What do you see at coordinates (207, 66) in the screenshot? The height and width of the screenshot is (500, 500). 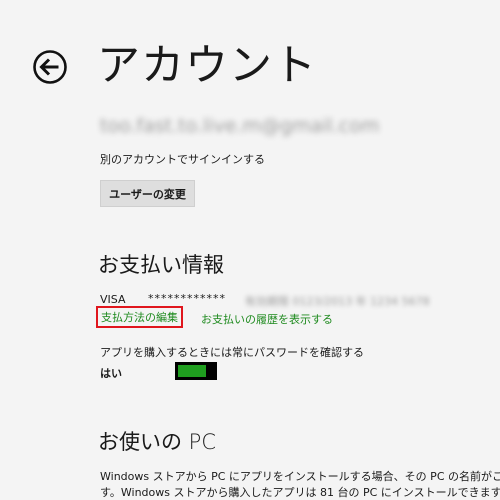 I see `page-title: アカウント` at bounding box center [207, 66].